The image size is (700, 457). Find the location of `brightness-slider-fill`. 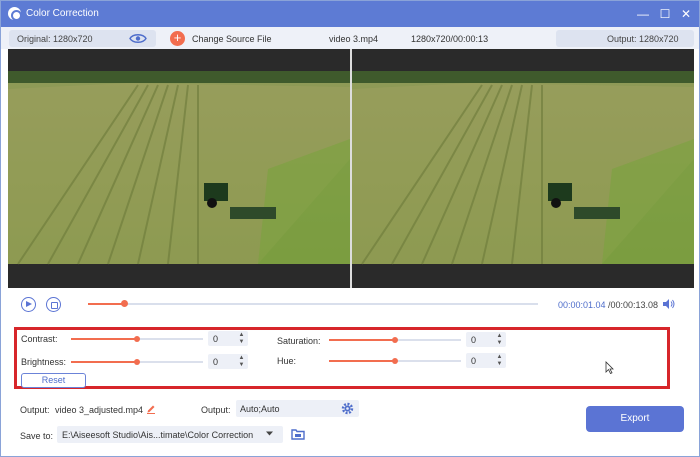

brightness-slider-fill is located at coordinates (104, 362).